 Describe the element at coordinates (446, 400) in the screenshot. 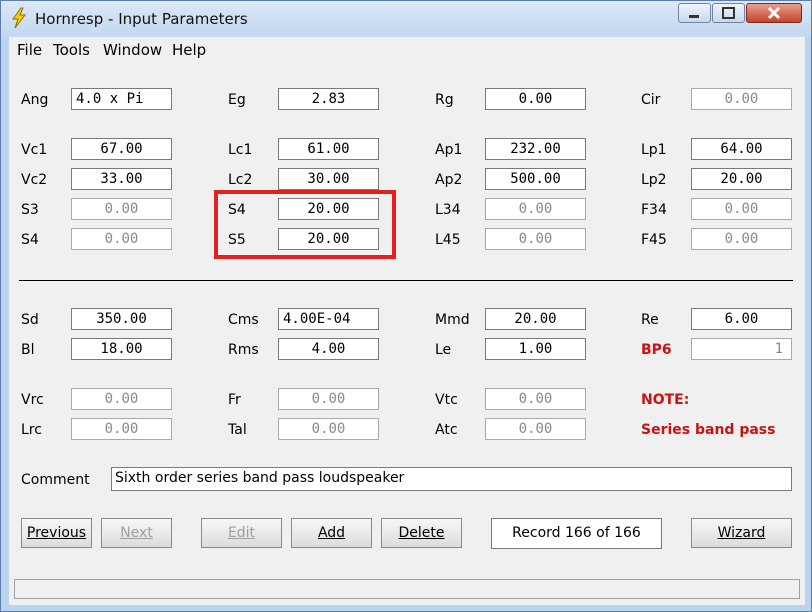

I see `param-label: Vtc` at that location.